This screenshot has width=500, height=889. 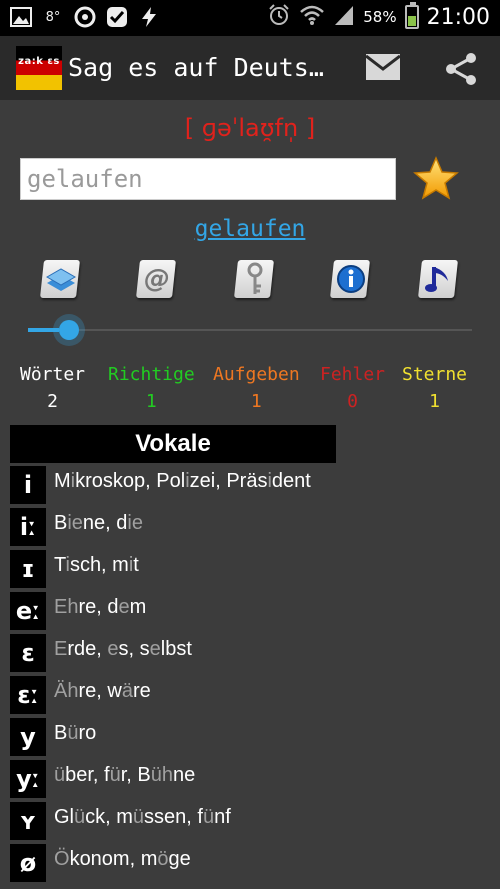 I want to click on stat-sterne: Sterne 1, so click(x=434, y=388).